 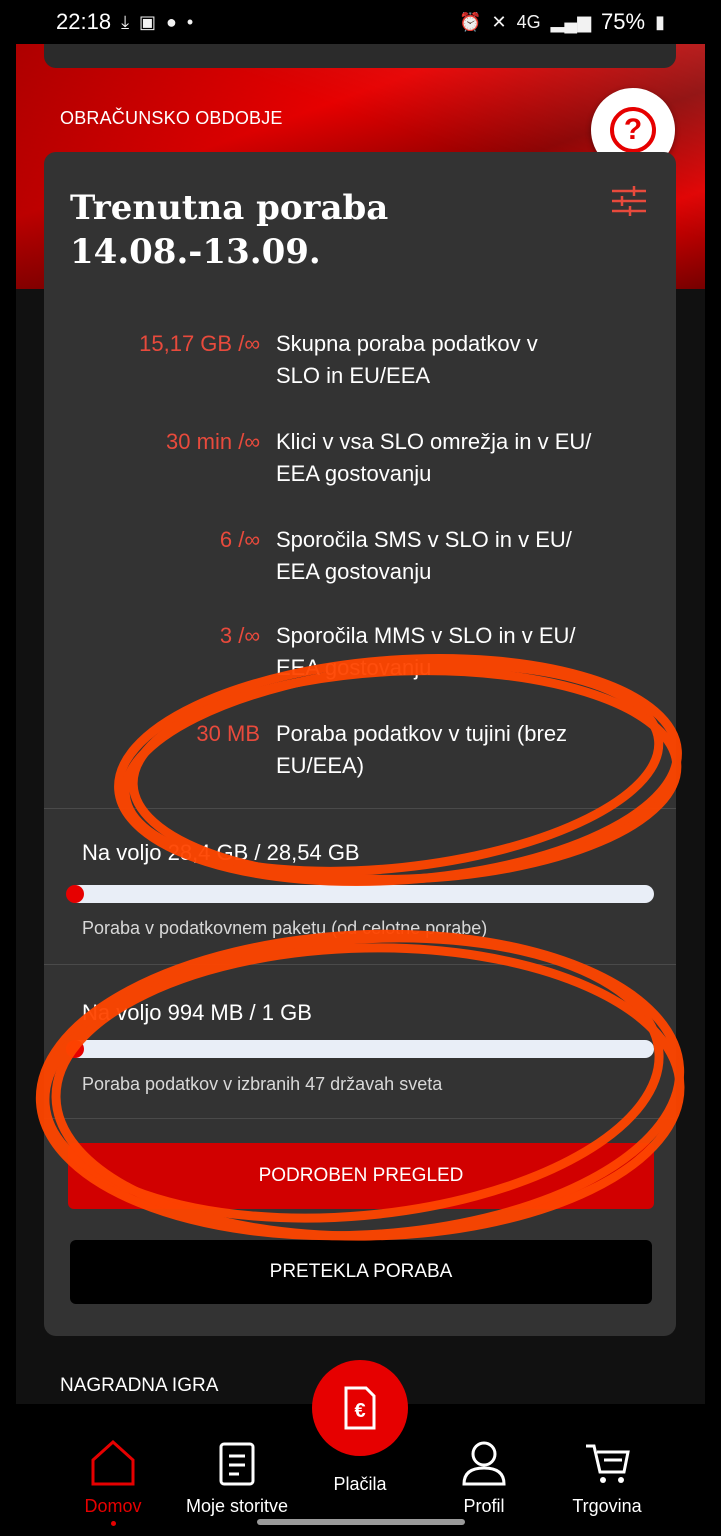 I want to click on nav-services: Moje storitve, so click(x=237, y=1477).